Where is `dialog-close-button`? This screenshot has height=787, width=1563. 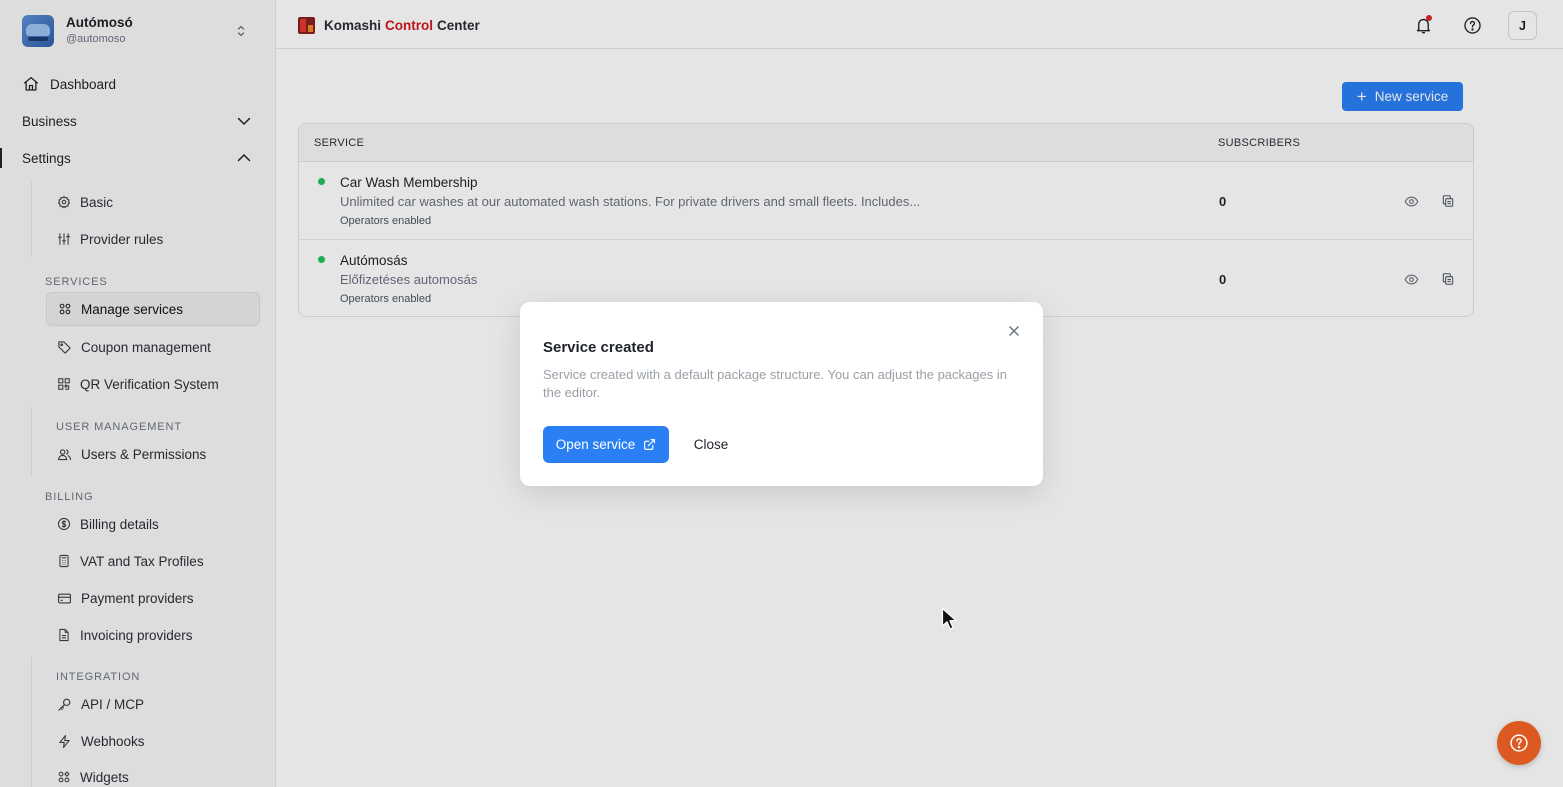 dialog-close-button is located at coordinates (1014, 331).